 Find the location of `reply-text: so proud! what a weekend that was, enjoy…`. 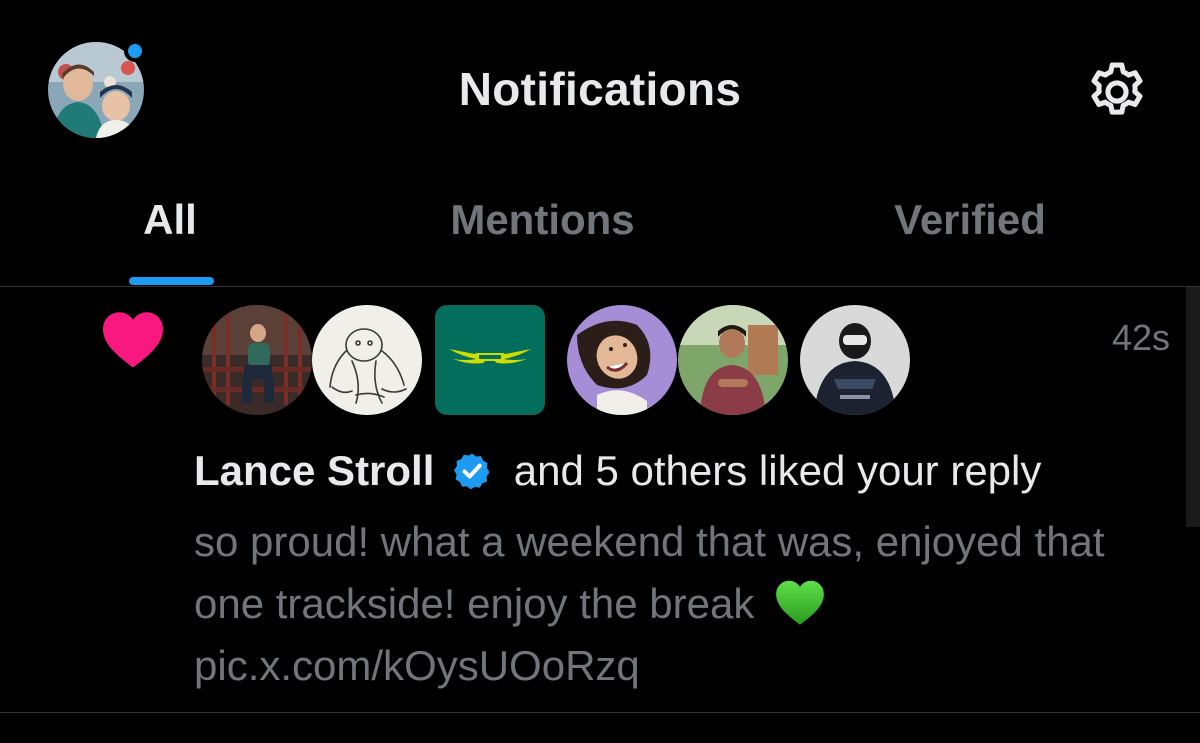

reply-text: so proud! what a weekend that was, enjoy… is located at coordinates (649, 572).